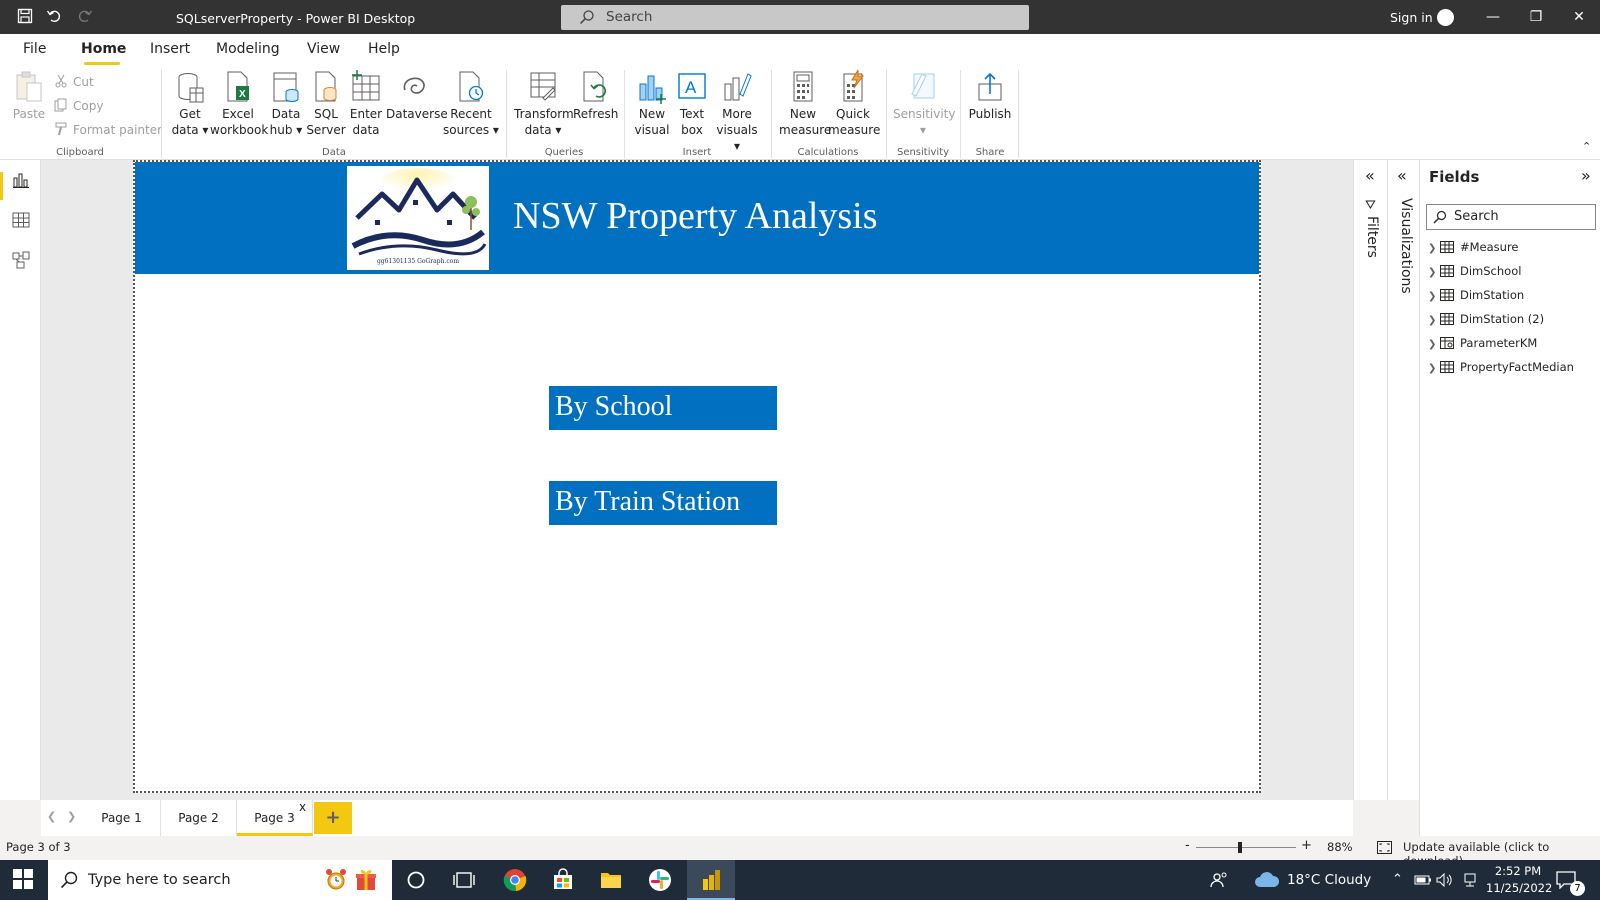 The width and height of the screenshot is (1600, 900). I want to click on visualizations-pane: « Visualizations, so click(1403, 480).